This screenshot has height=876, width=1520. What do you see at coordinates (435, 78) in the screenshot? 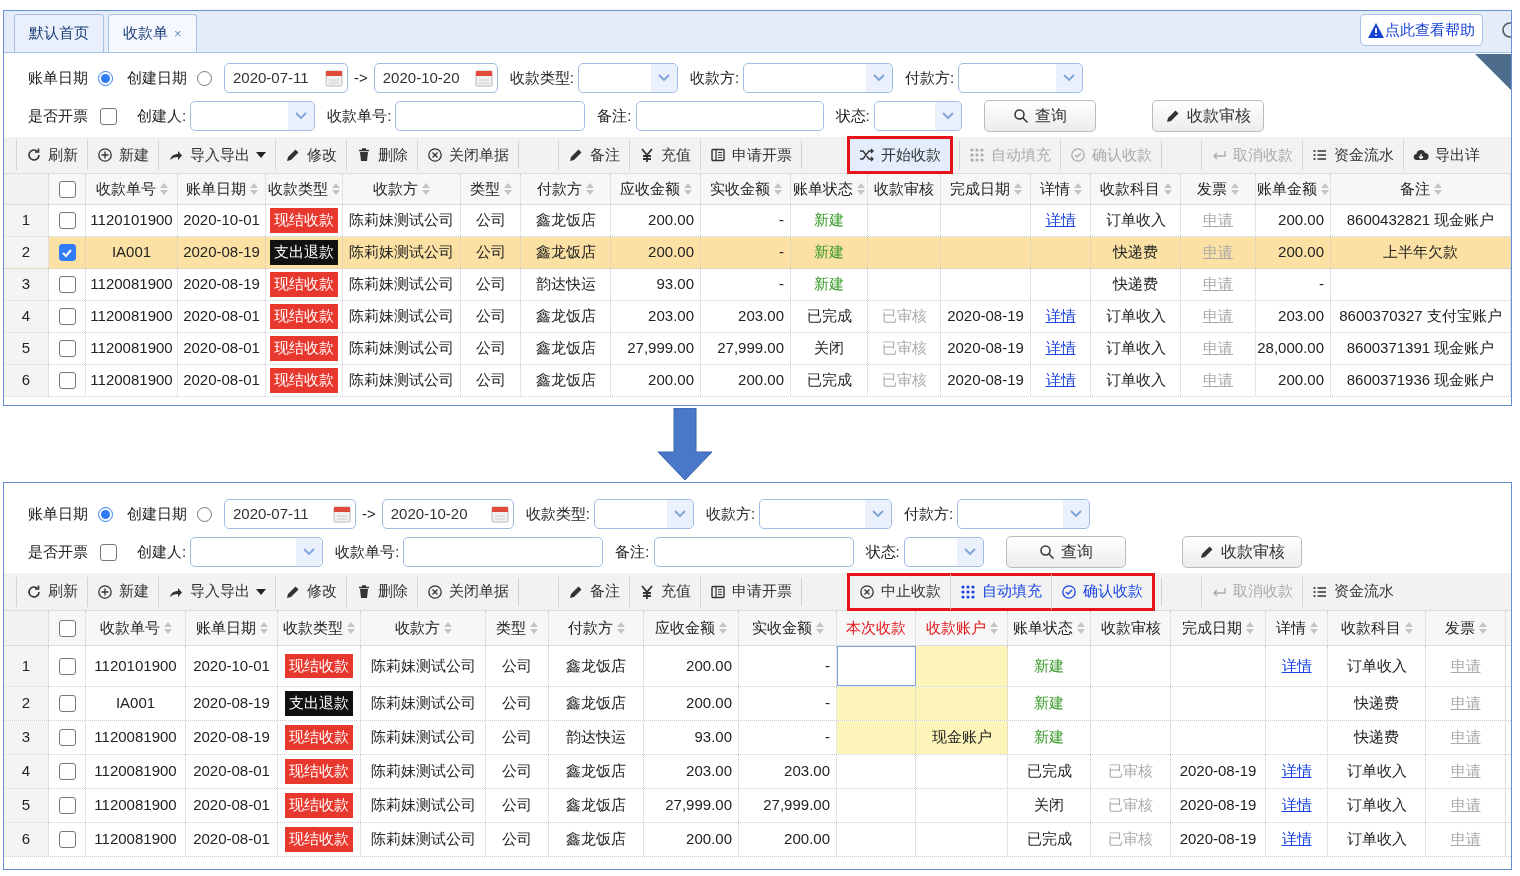
I see `date-field: 2020-10-20` at bounding box center [435, 78].